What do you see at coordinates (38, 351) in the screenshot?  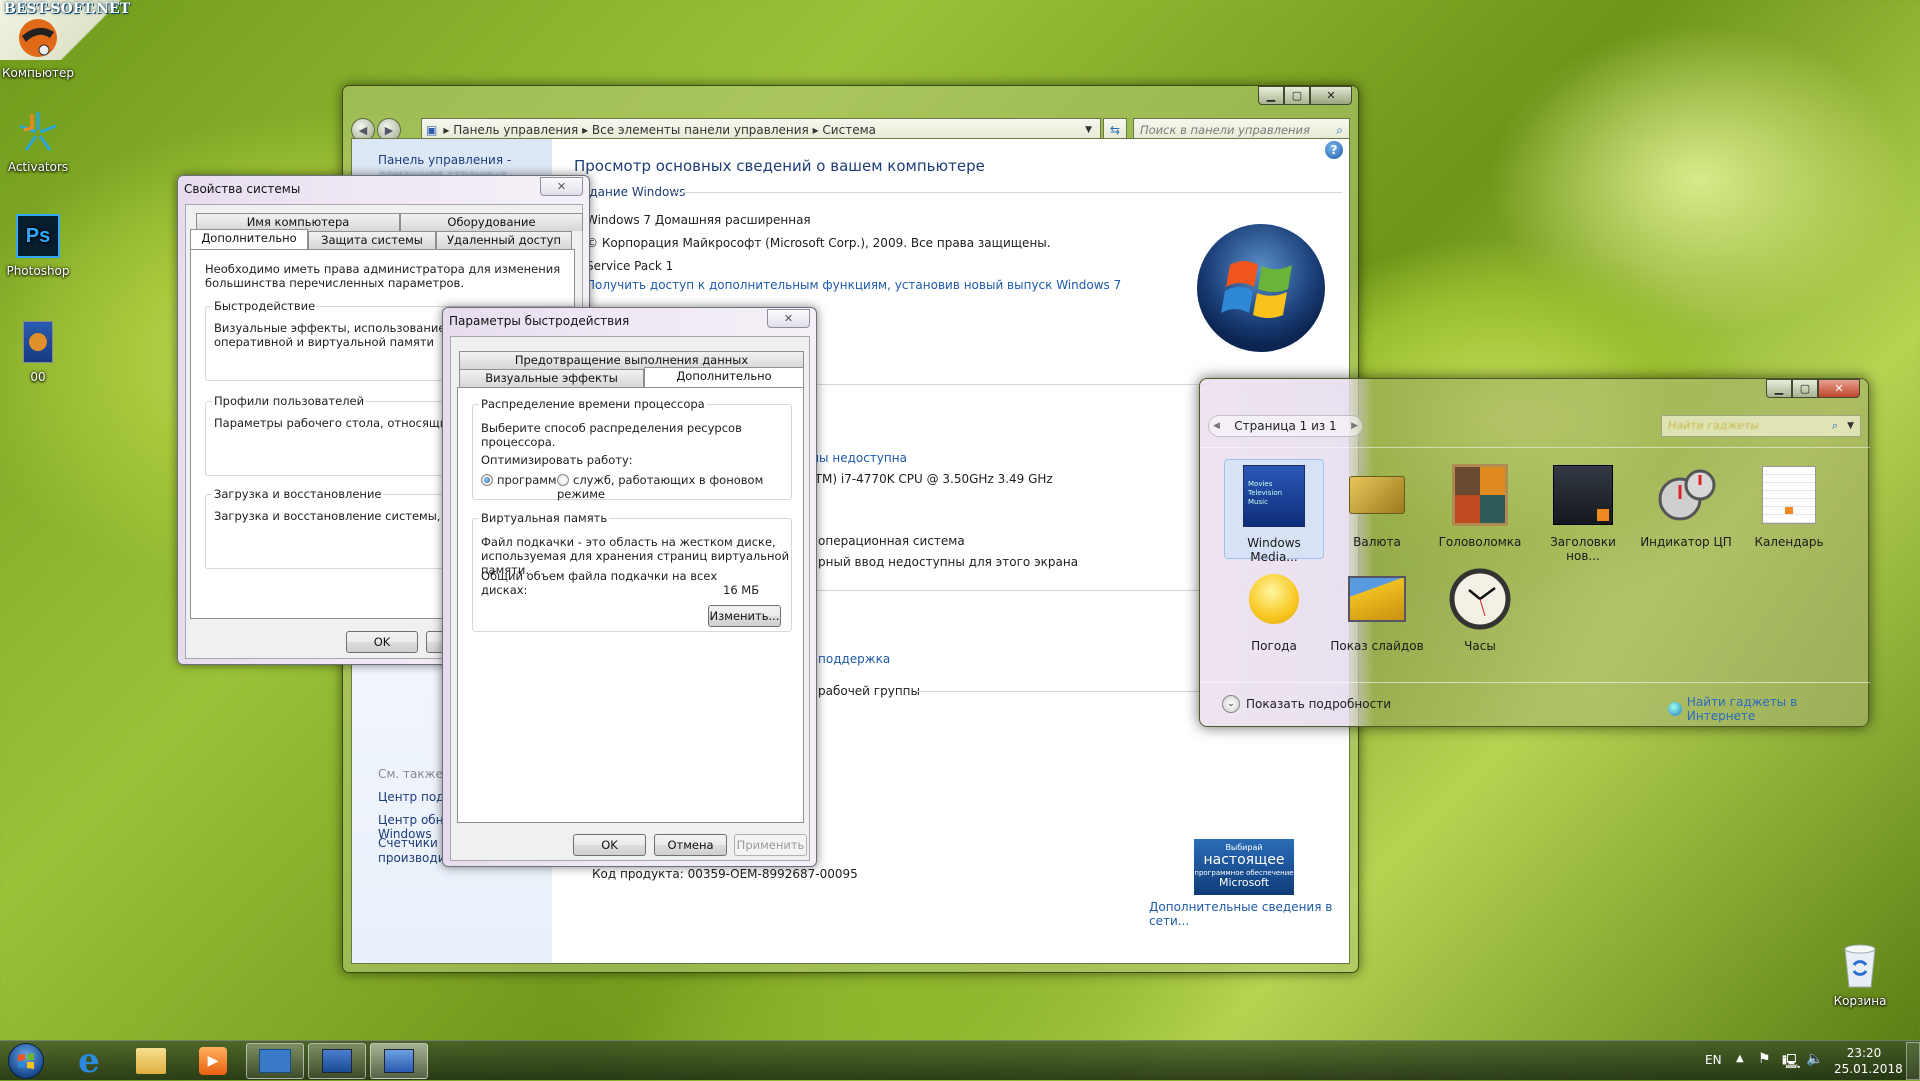 I see `desktop-icon-file: 00` at bounding box center [38, 351].